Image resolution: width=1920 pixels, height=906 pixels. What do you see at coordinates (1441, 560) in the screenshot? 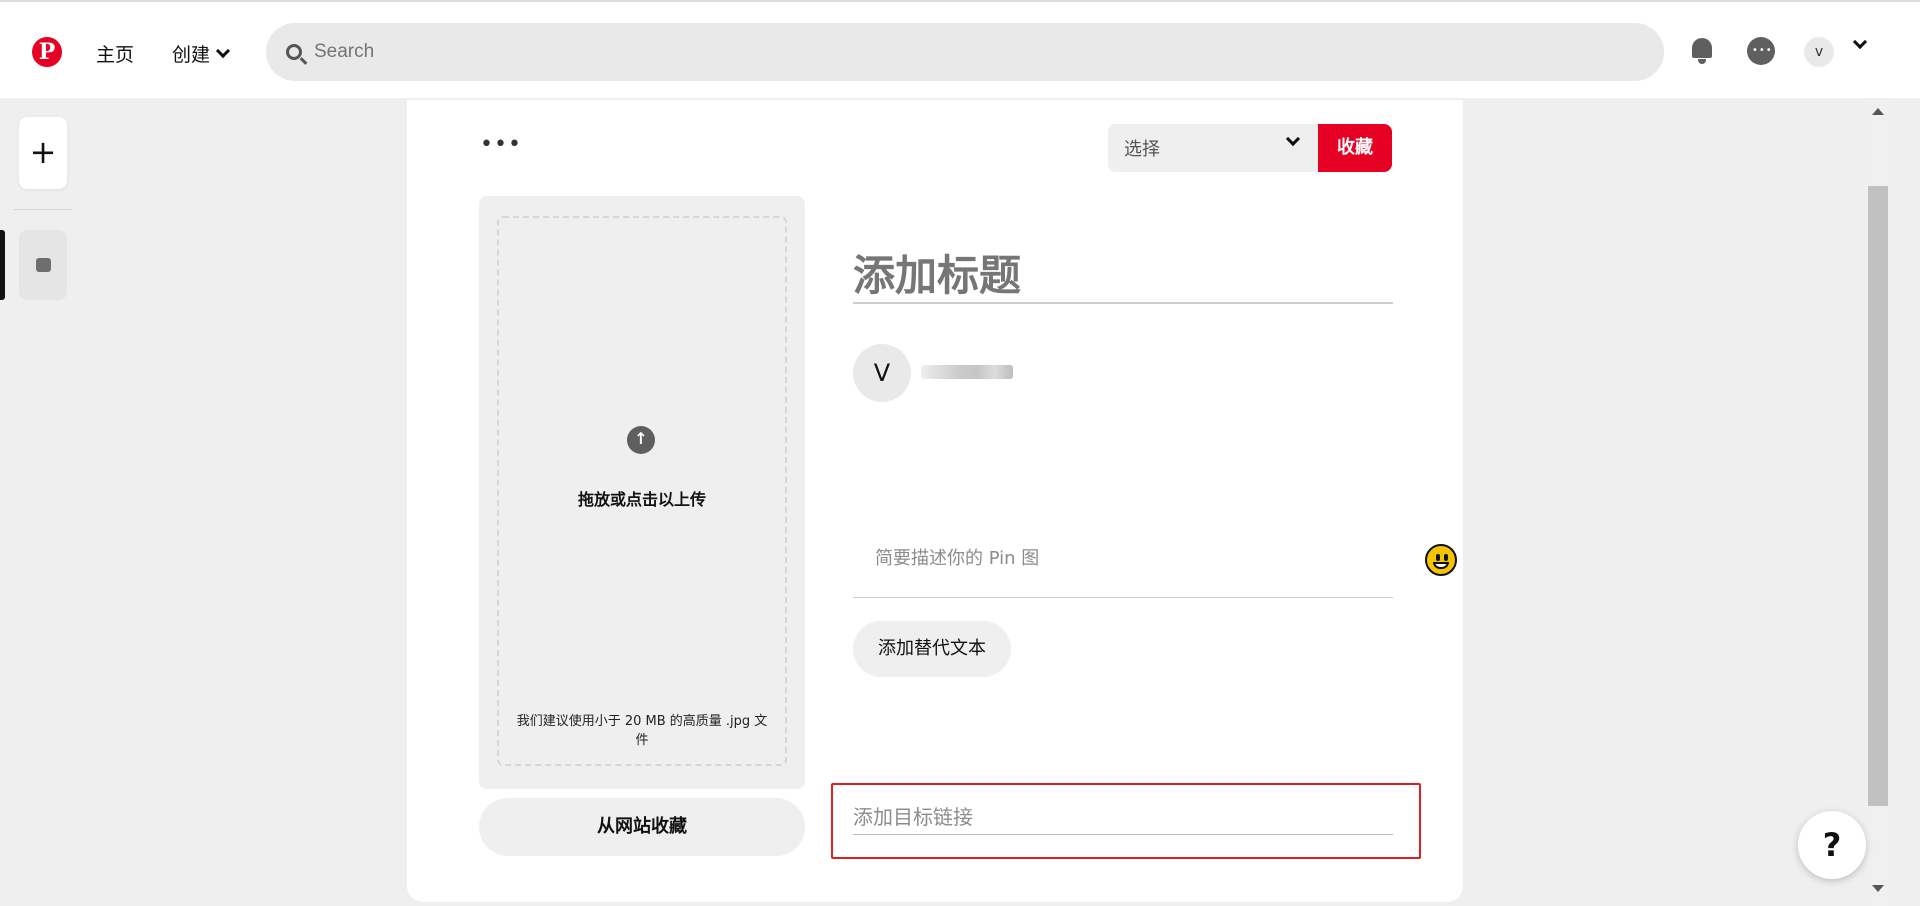
I see `emoji-picker-icon` at bounding box center [1441, 560].